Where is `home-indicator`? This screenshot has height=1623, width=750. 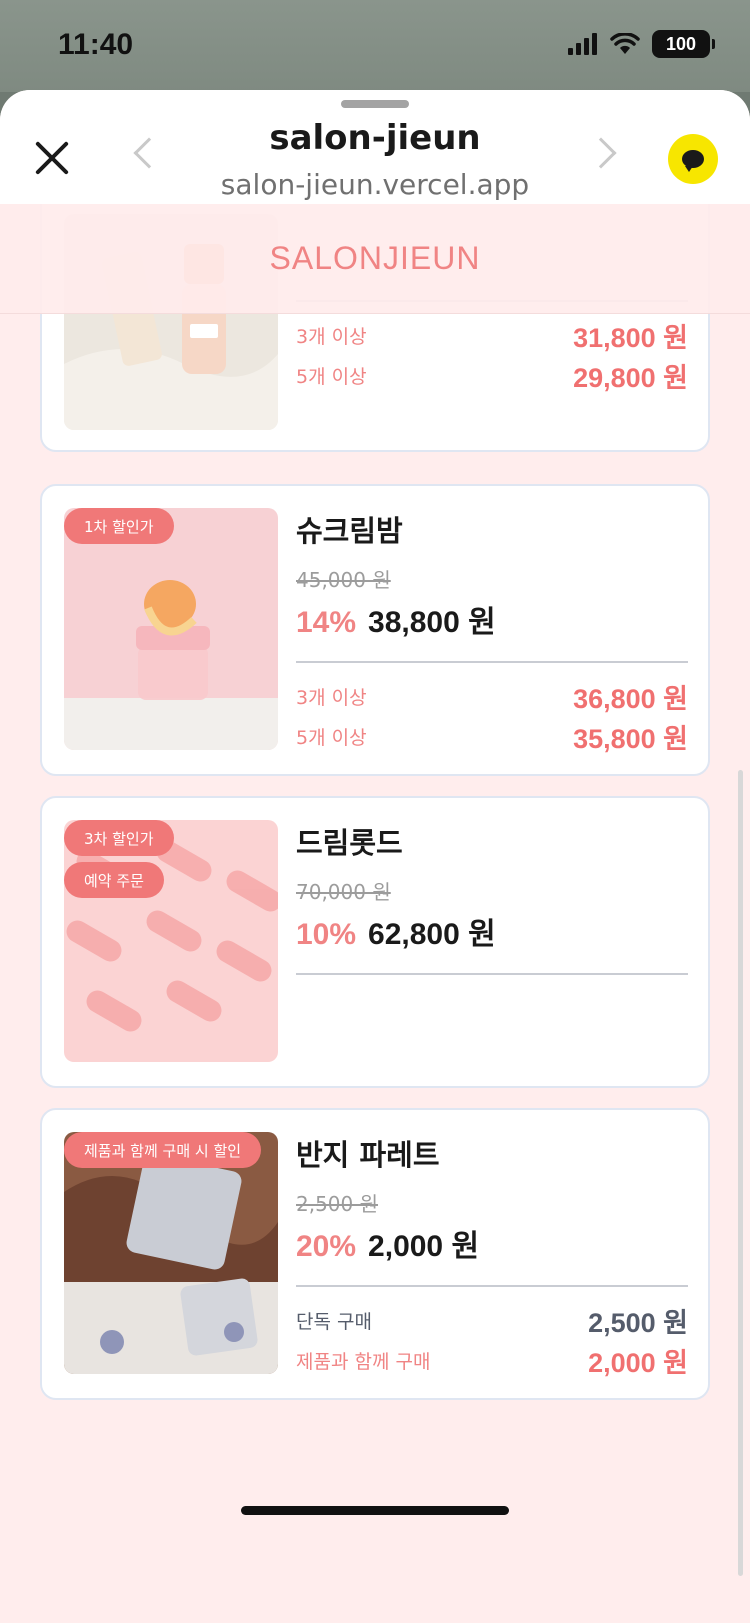
home-indicator is located at coordinates (375, 1510).